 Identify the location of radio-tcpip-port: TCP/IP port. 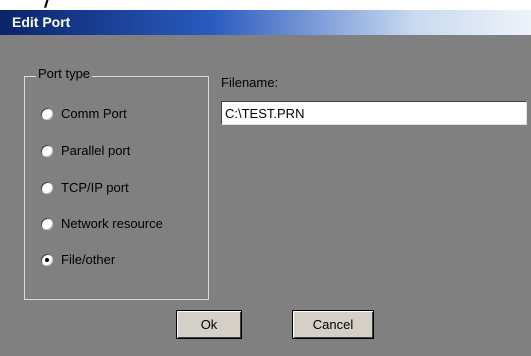
(85, 187).